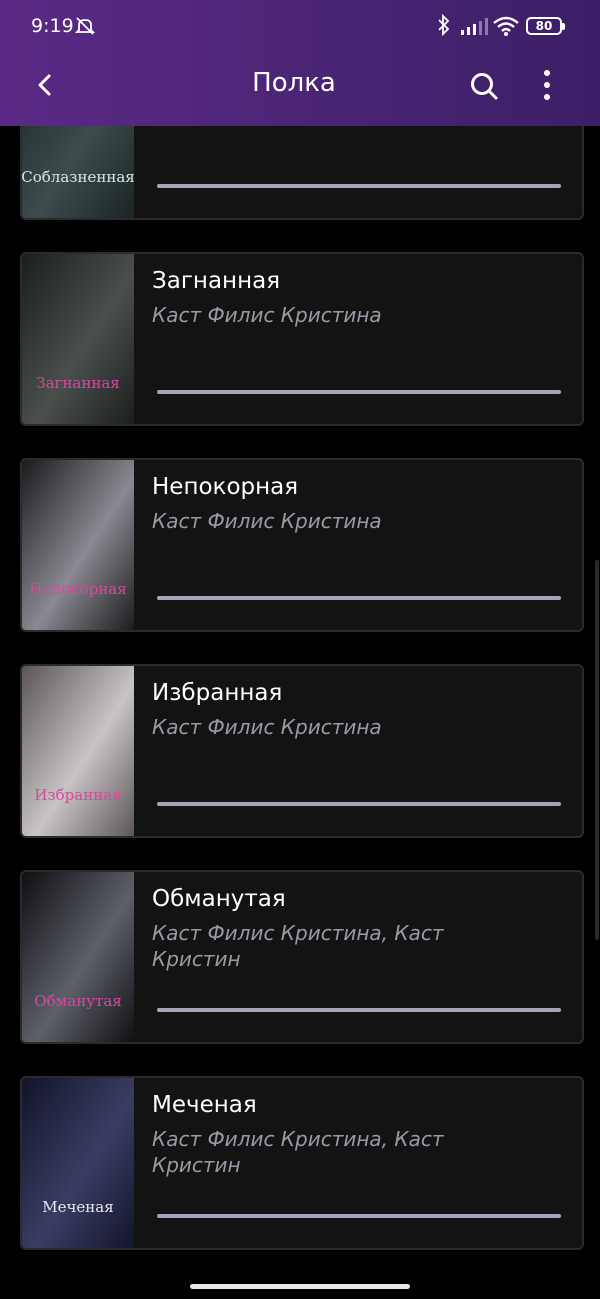 This screenshot has width=600, height=1299. I want to click on more-options-icon, so click(547, 85).